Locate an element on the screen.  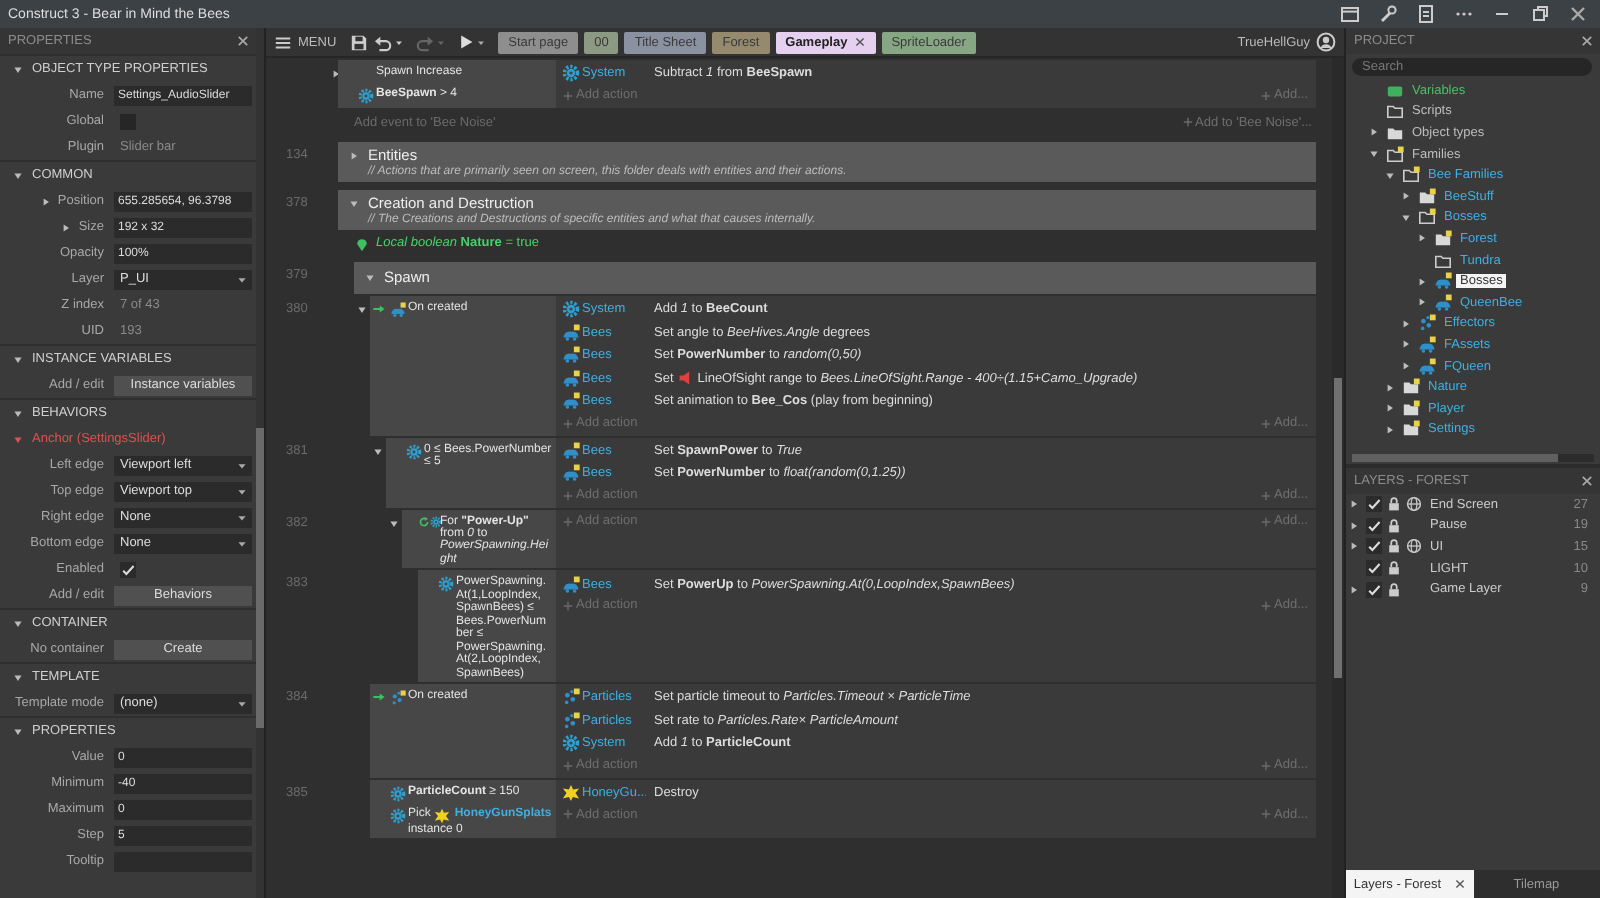
restore-icon is located at coordinates (1540, 14).